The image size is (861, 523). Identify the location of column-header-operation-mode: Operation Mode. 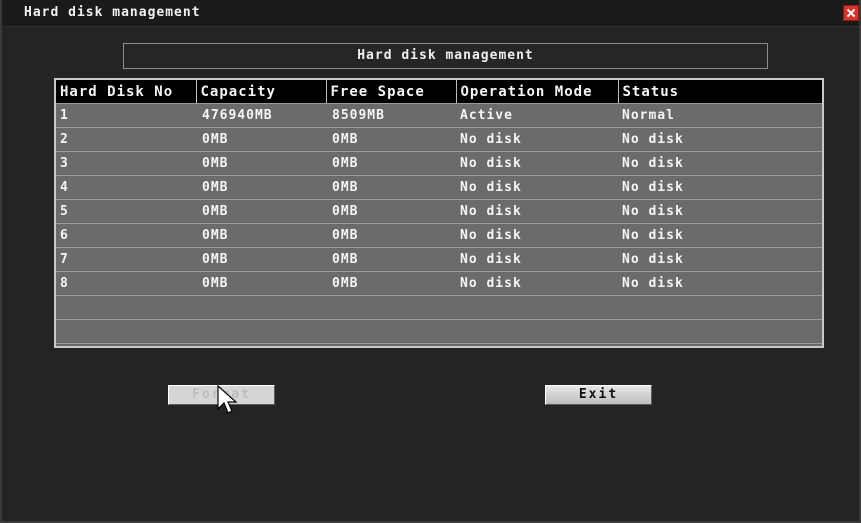
(537, 92).